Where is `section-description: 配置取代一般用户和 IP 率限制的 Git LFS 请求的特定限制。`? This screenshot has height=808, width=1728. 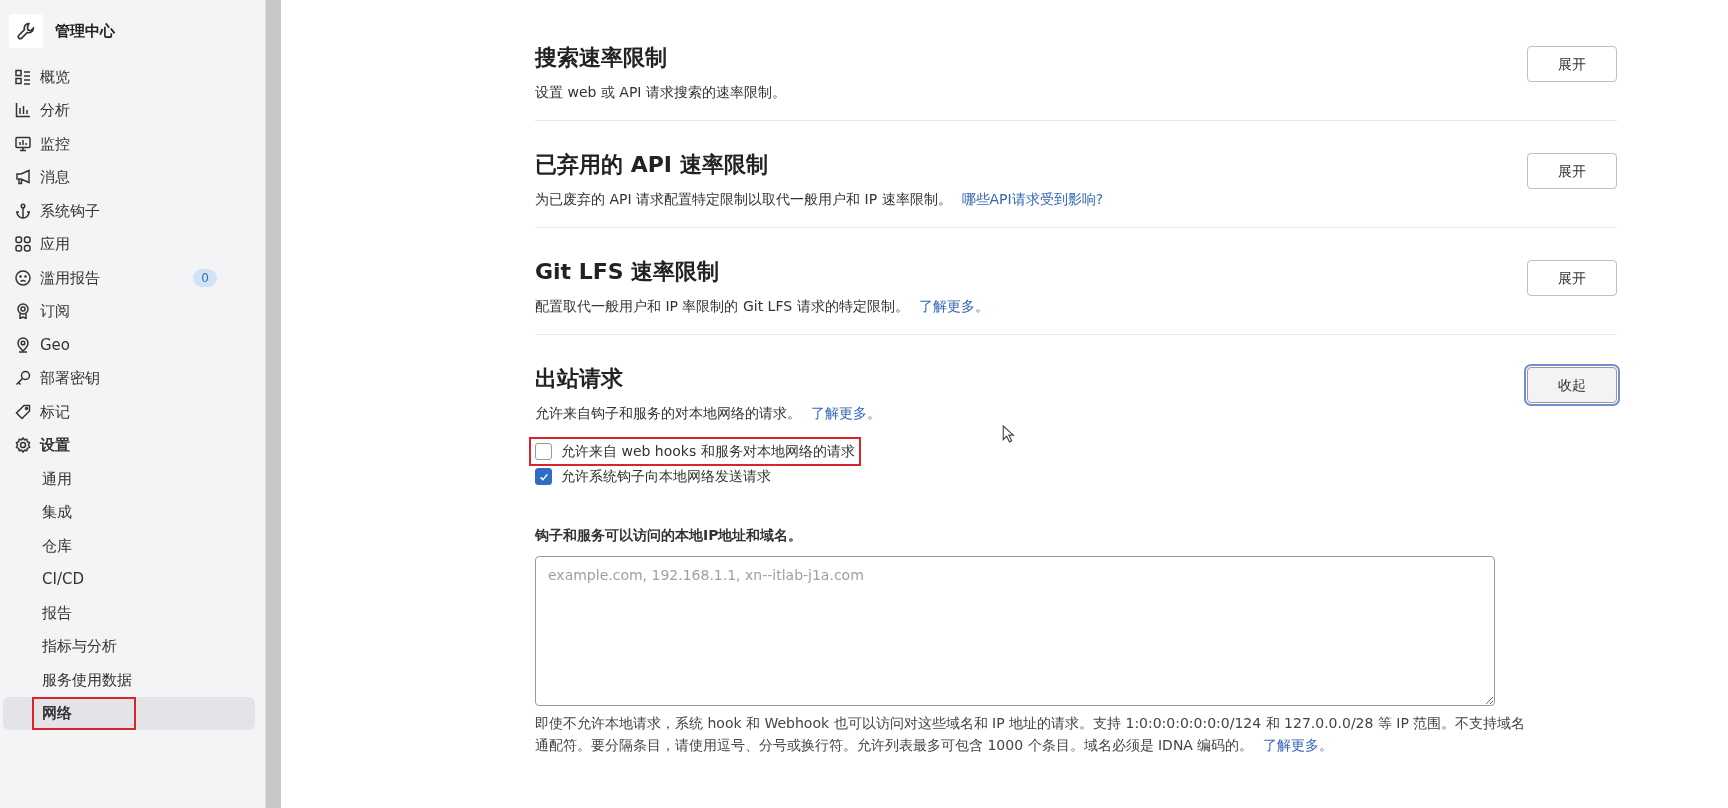 section-description: 配置取代一般用户和 IP 率限制的 Git LFS 请求的特定限制。 is located at coordinates (722, 306).